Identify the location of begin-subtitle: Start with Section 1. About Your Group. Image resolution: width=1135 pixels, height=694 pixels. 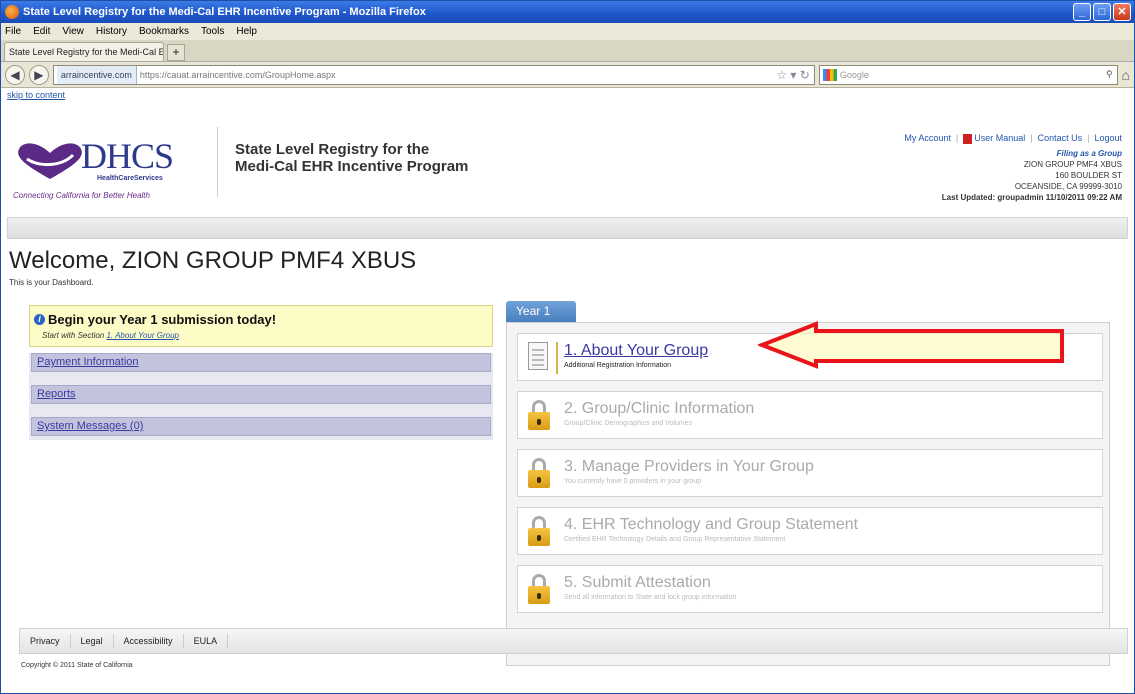
(261, 335).